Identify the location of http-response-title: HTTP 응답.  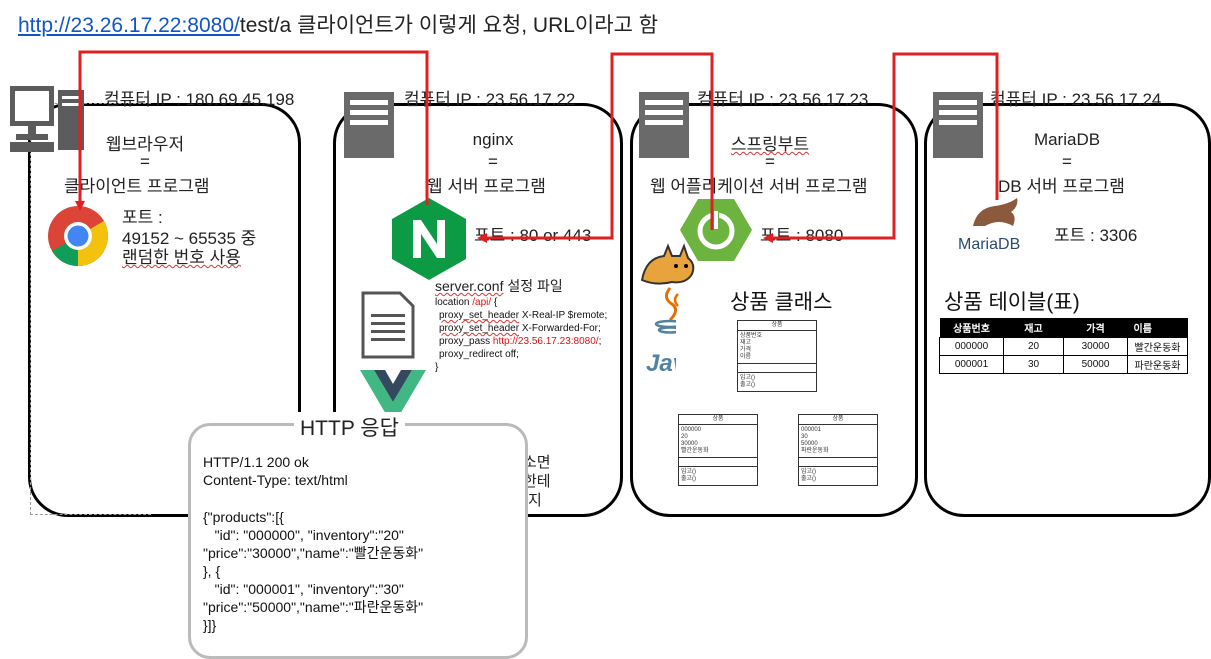
(349, 427).